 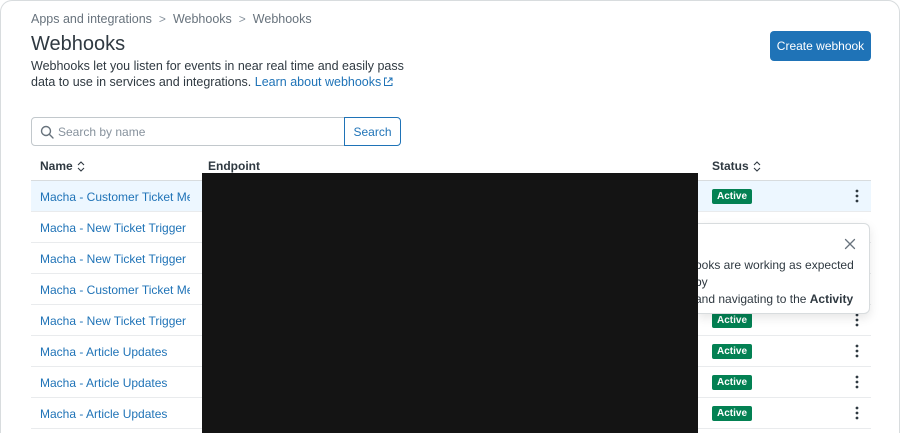 What do you see at coordinates (47, 132) in the screenshot?
I see `search-icon` at bounding box center [47, 132].